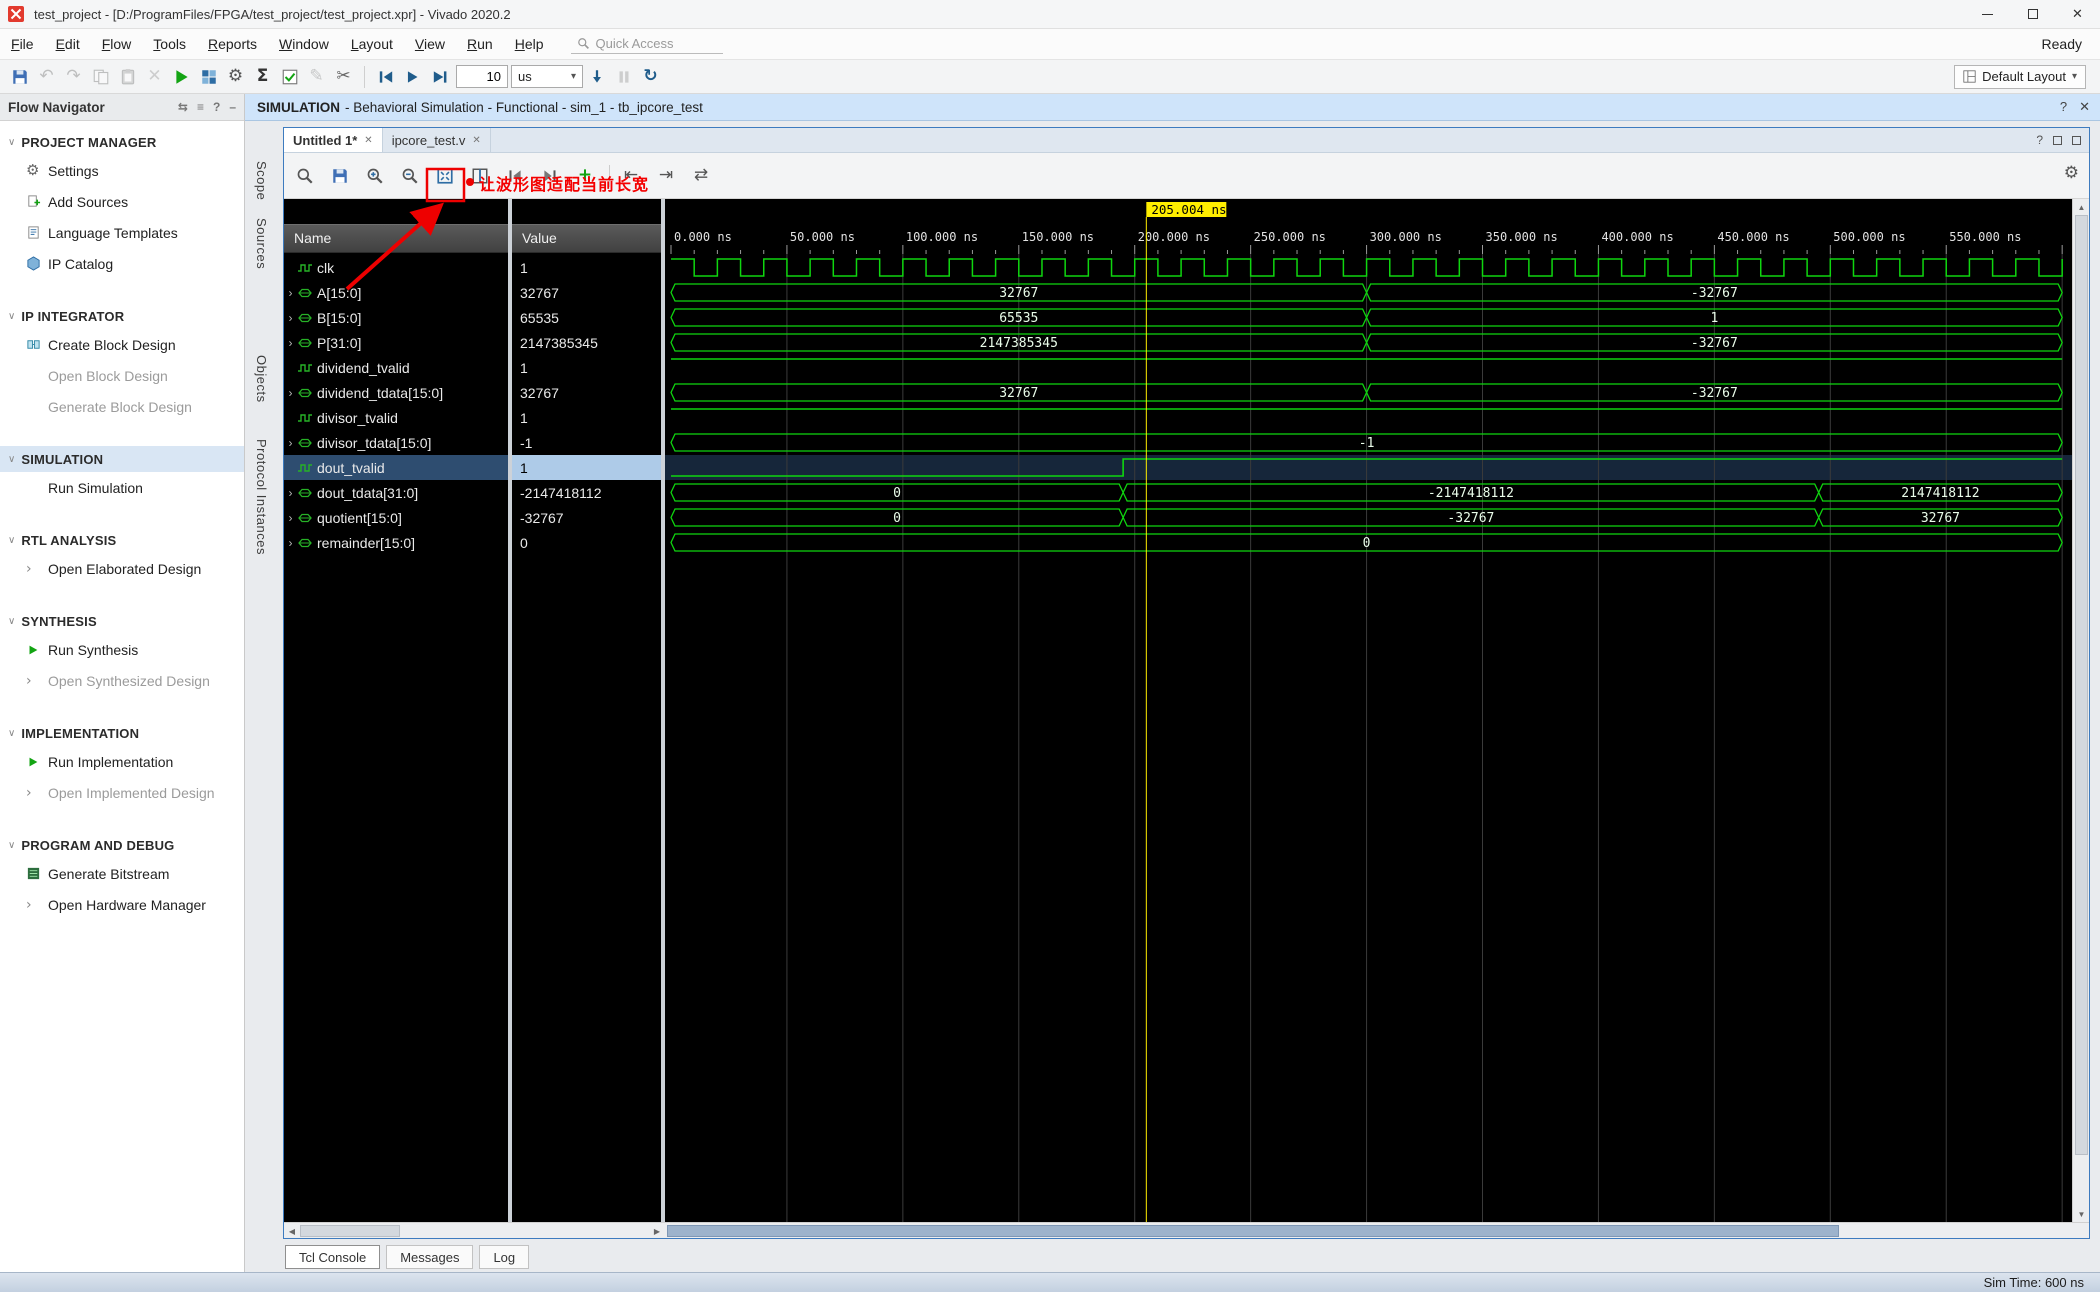 Image resolution: width=2100 pixels, height=1292 pixels. I want to click on flow-item-add-sources: Add Sources, so click(122, 201).